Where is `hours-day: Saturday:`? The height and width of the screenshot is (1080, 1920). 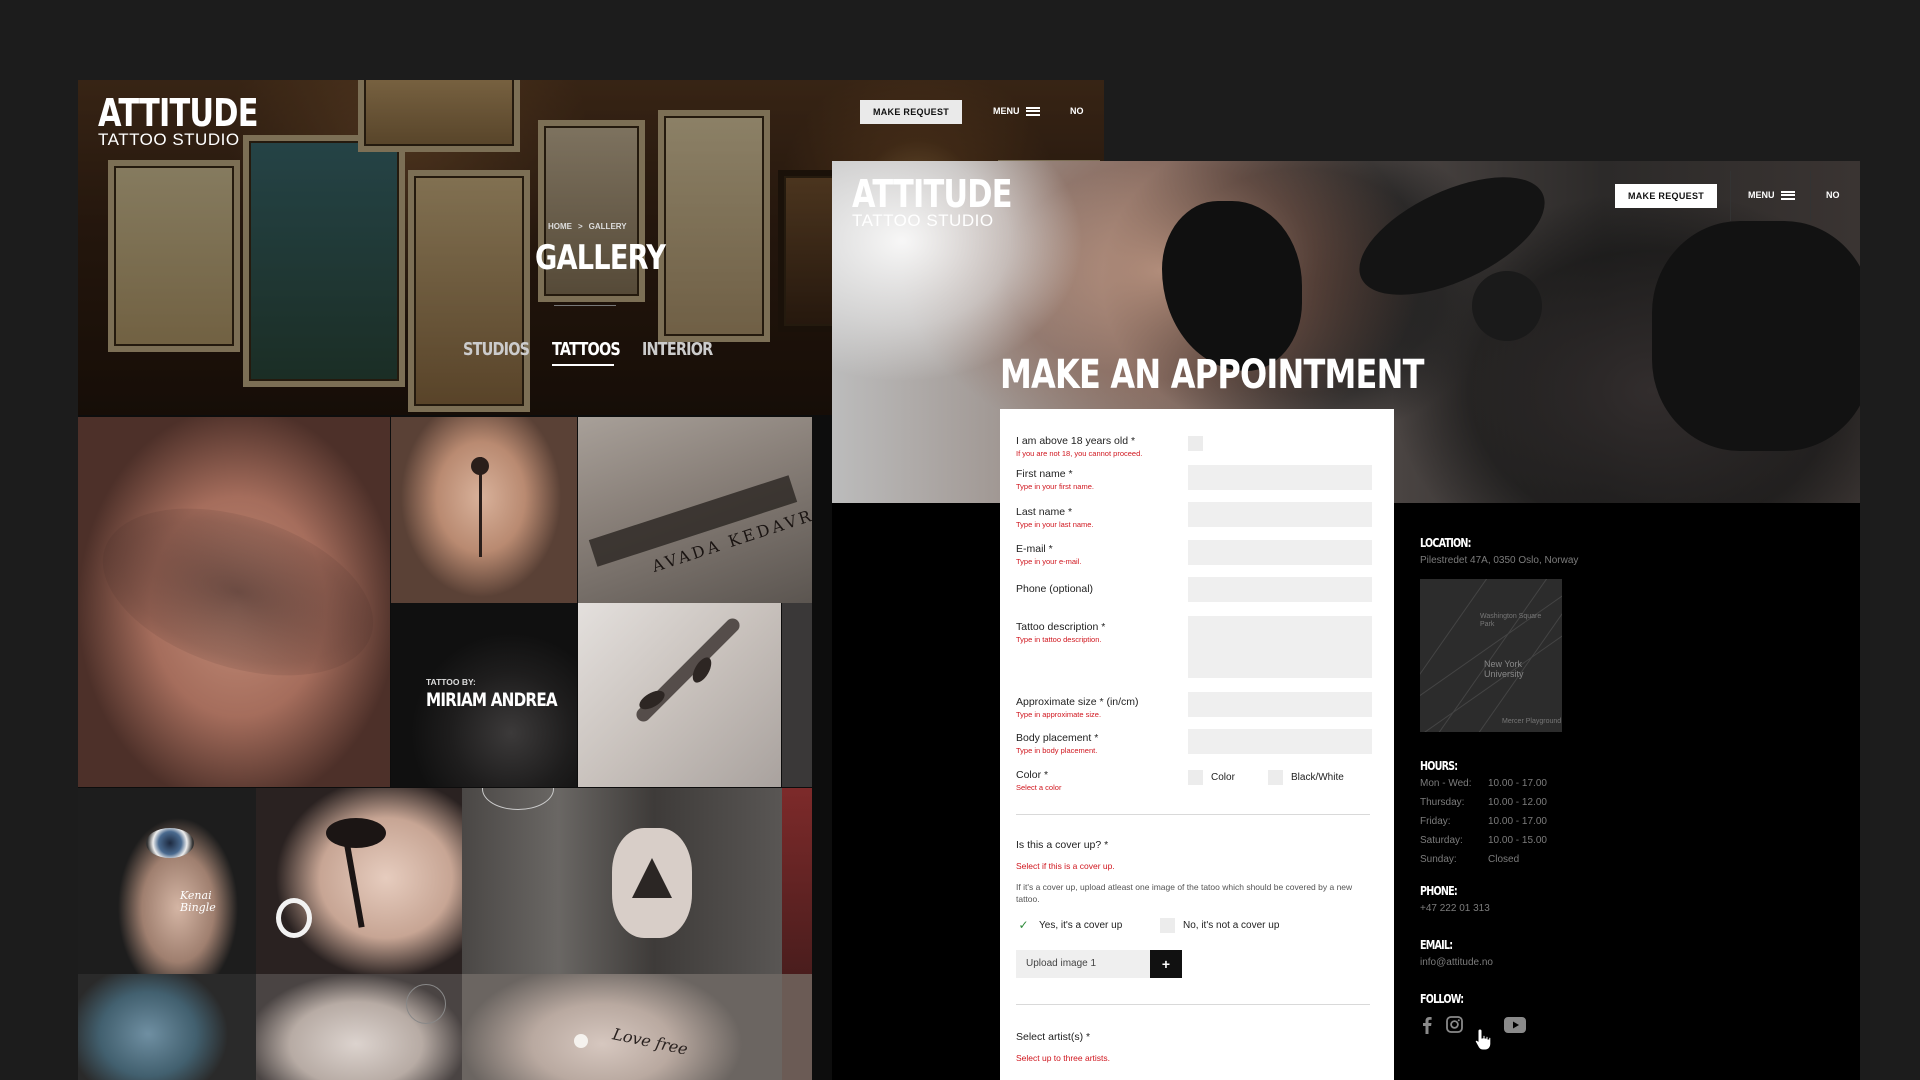 hours-day: Saturday: is located at coordinates (1441, 840).